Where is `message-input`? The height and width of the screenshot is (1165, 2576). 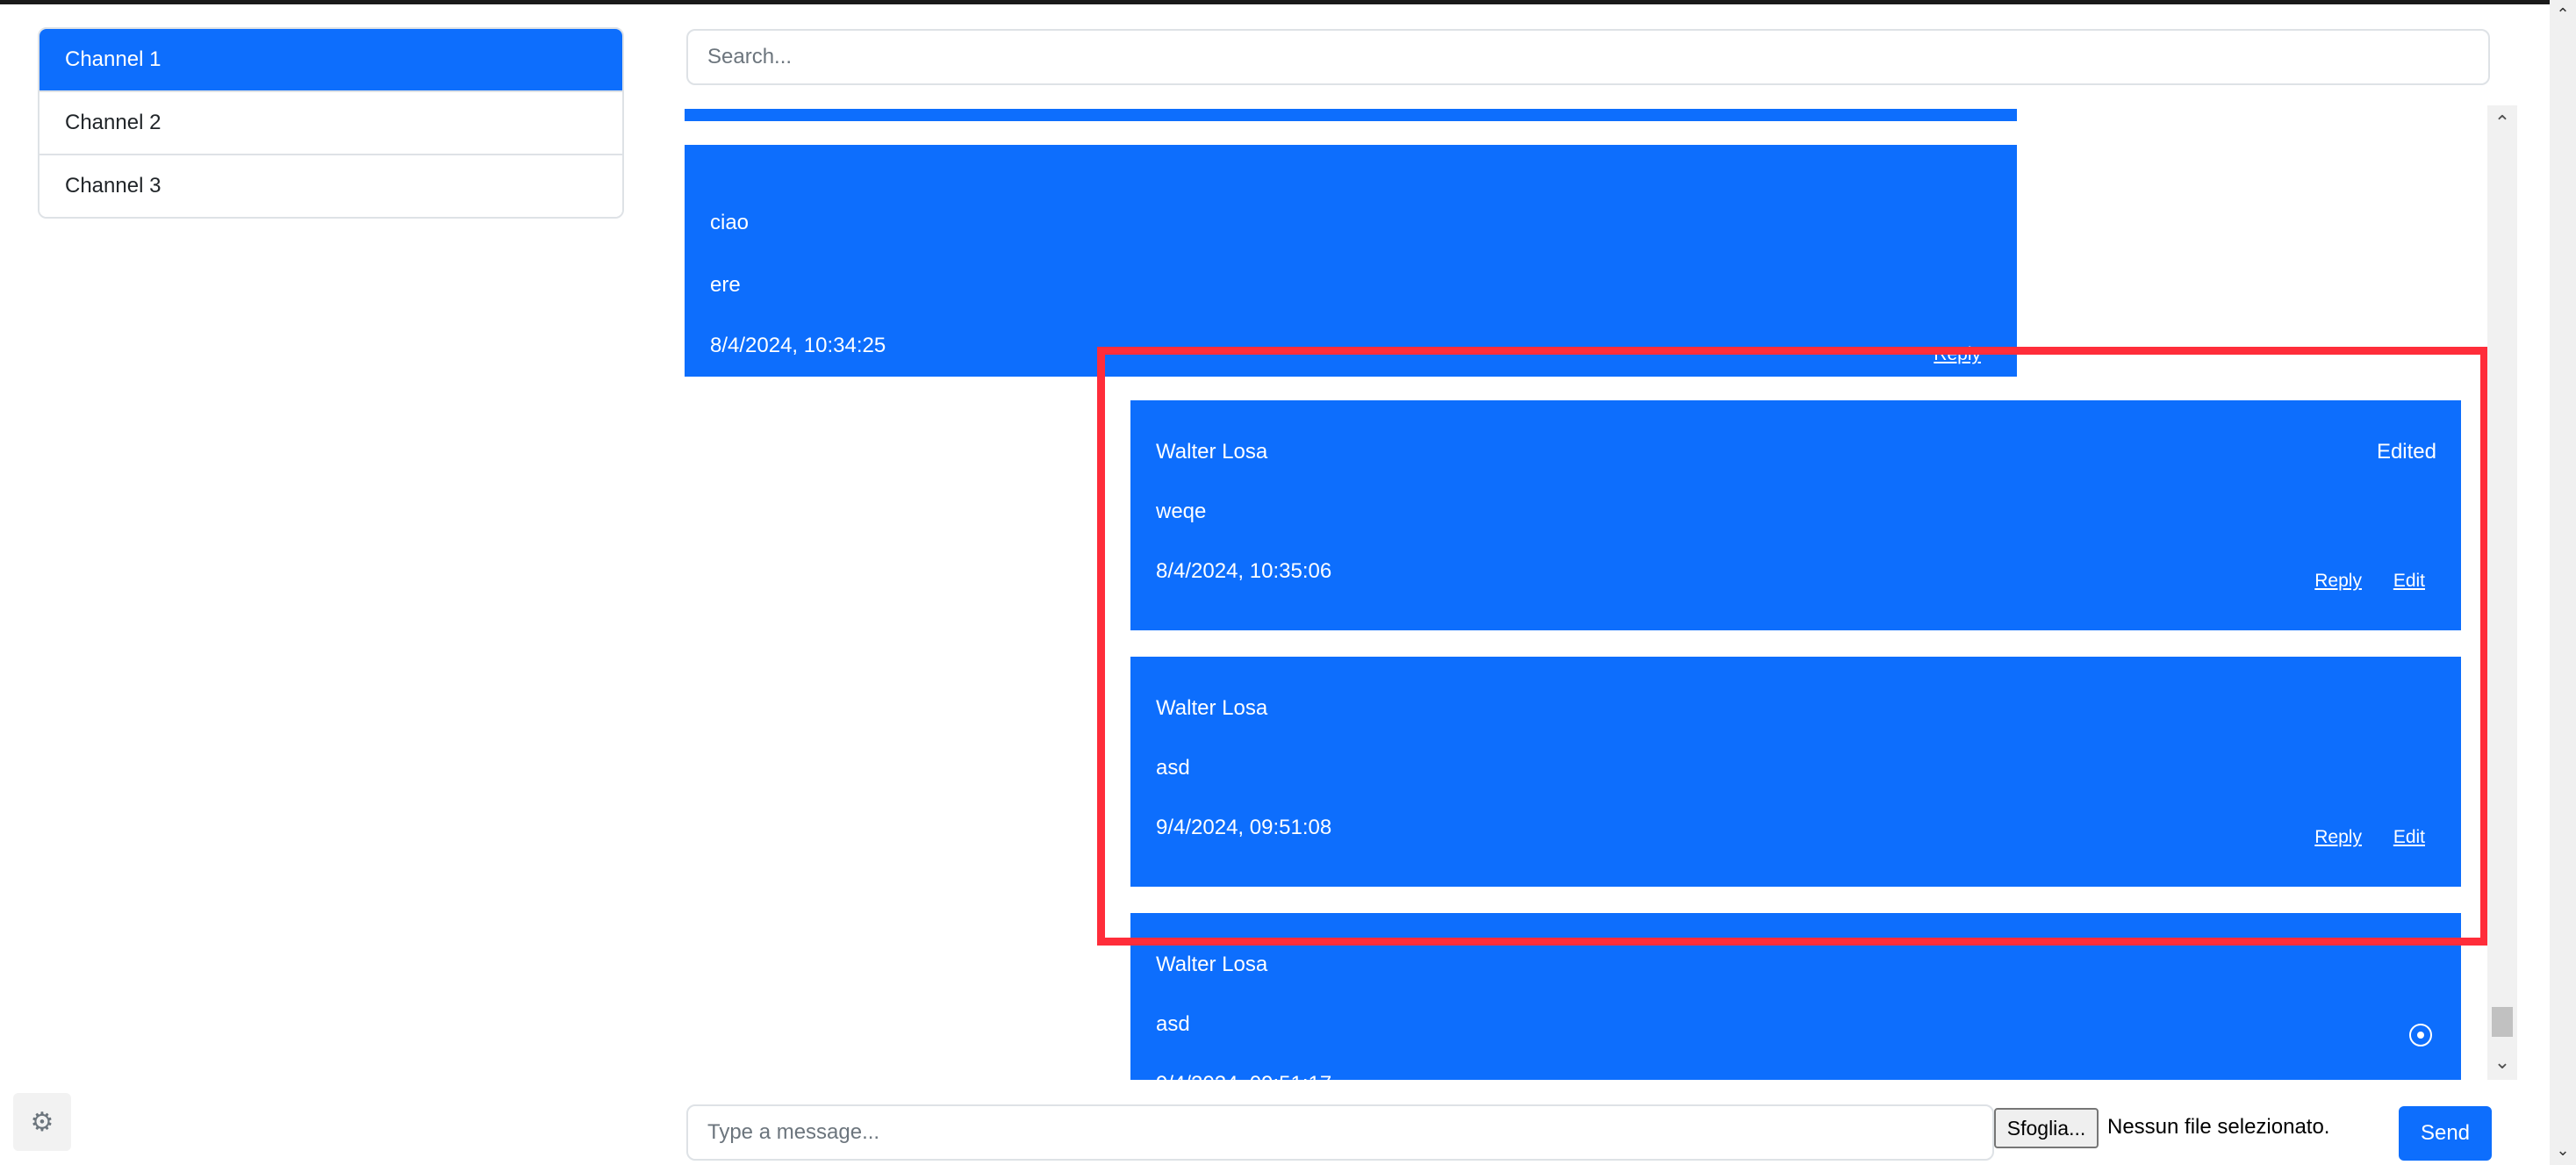
message-input is located at coordinates (1340, 1132).